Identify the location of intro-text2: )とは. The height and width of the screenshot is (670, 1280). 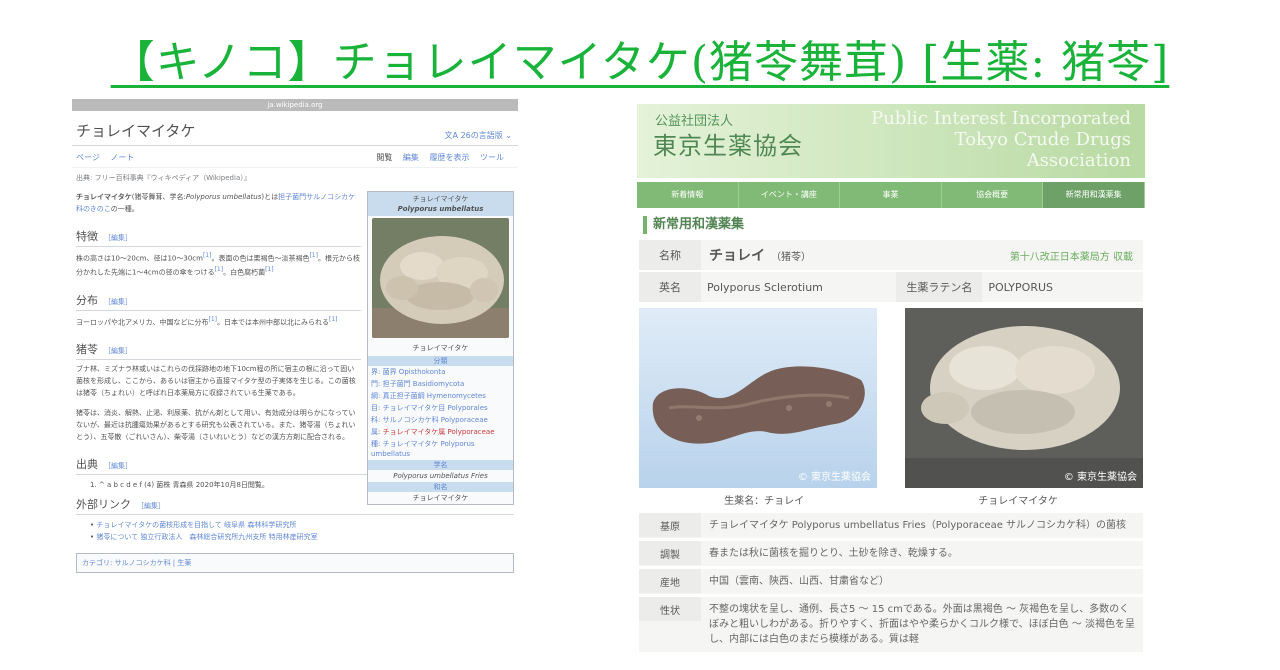
(270, 197).